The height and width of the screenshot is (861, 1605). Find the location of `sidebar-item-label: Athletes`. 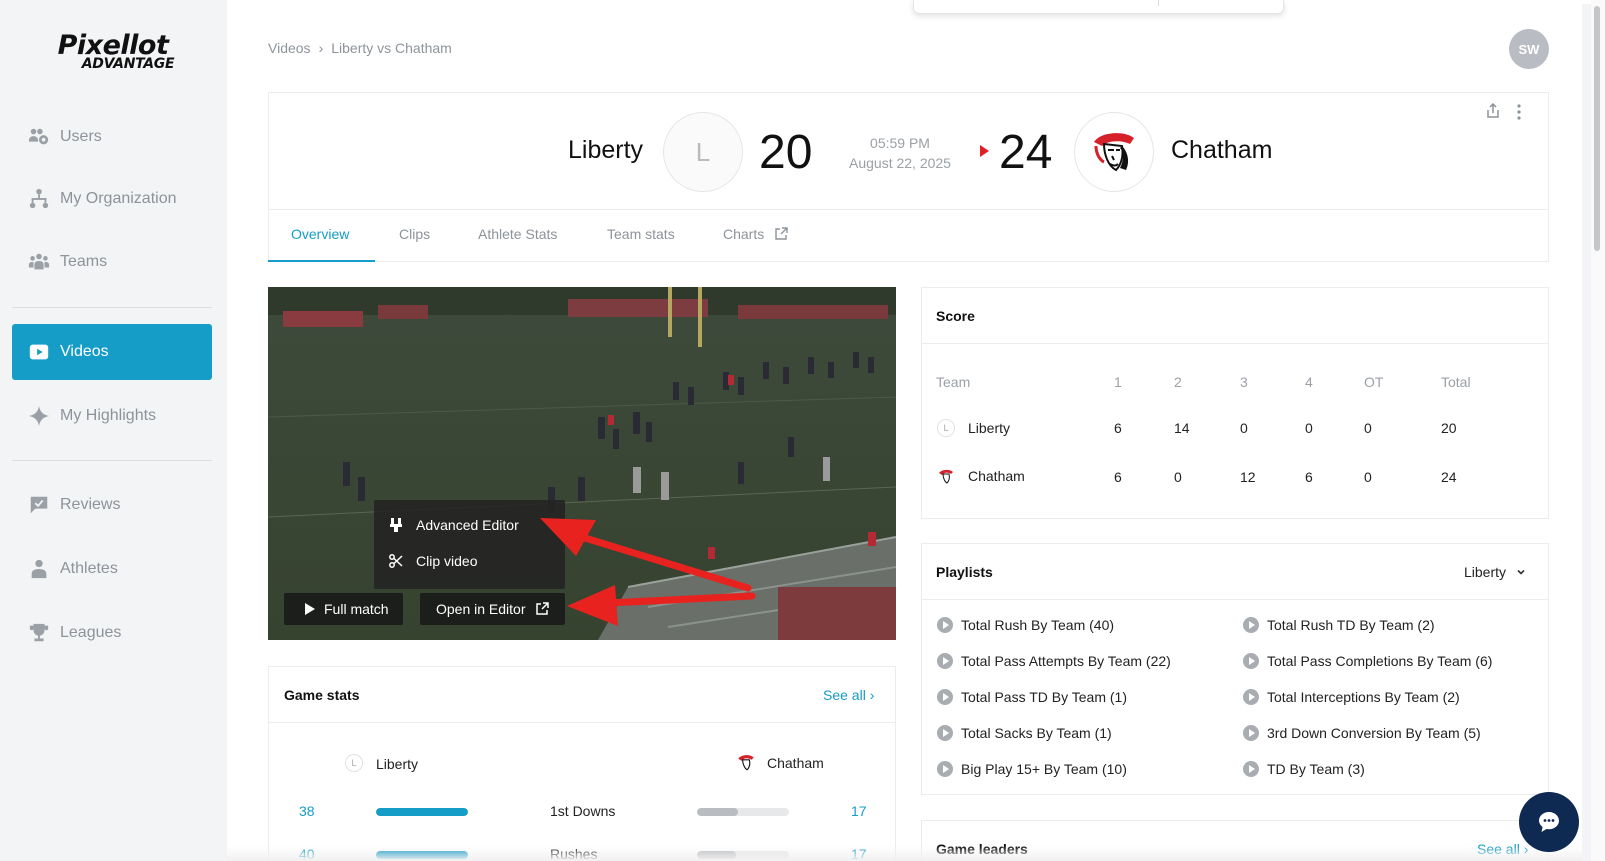

sidebar-item-label: Athletes is located at coordinates (89, 568).